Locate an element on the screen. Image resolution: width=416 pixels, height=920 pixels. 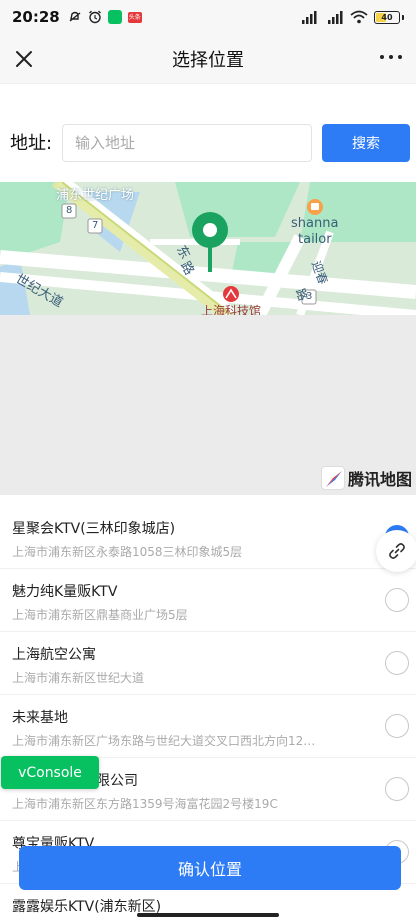
map-label-shanna: shanna is located at coordinates (315, 223).